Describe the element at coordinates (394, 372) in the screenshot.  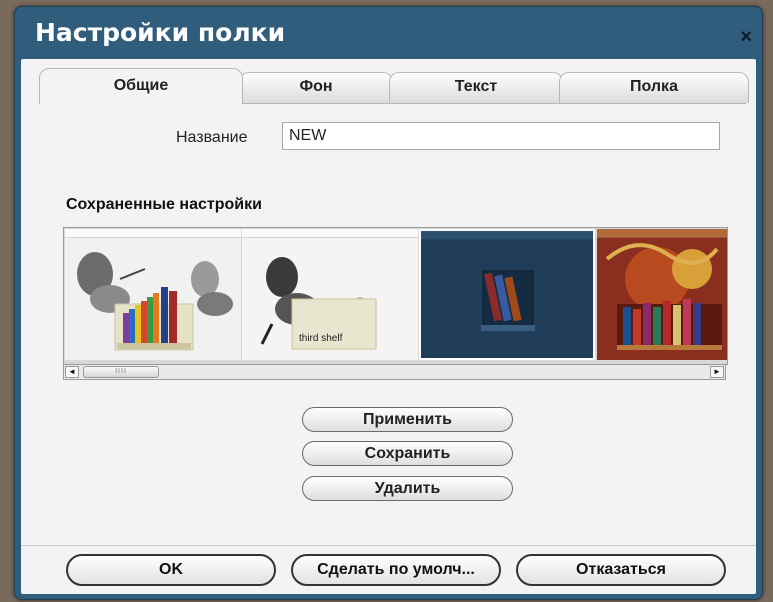
I see `gallery-scrollbar: ◄ IIII ►` at that location.